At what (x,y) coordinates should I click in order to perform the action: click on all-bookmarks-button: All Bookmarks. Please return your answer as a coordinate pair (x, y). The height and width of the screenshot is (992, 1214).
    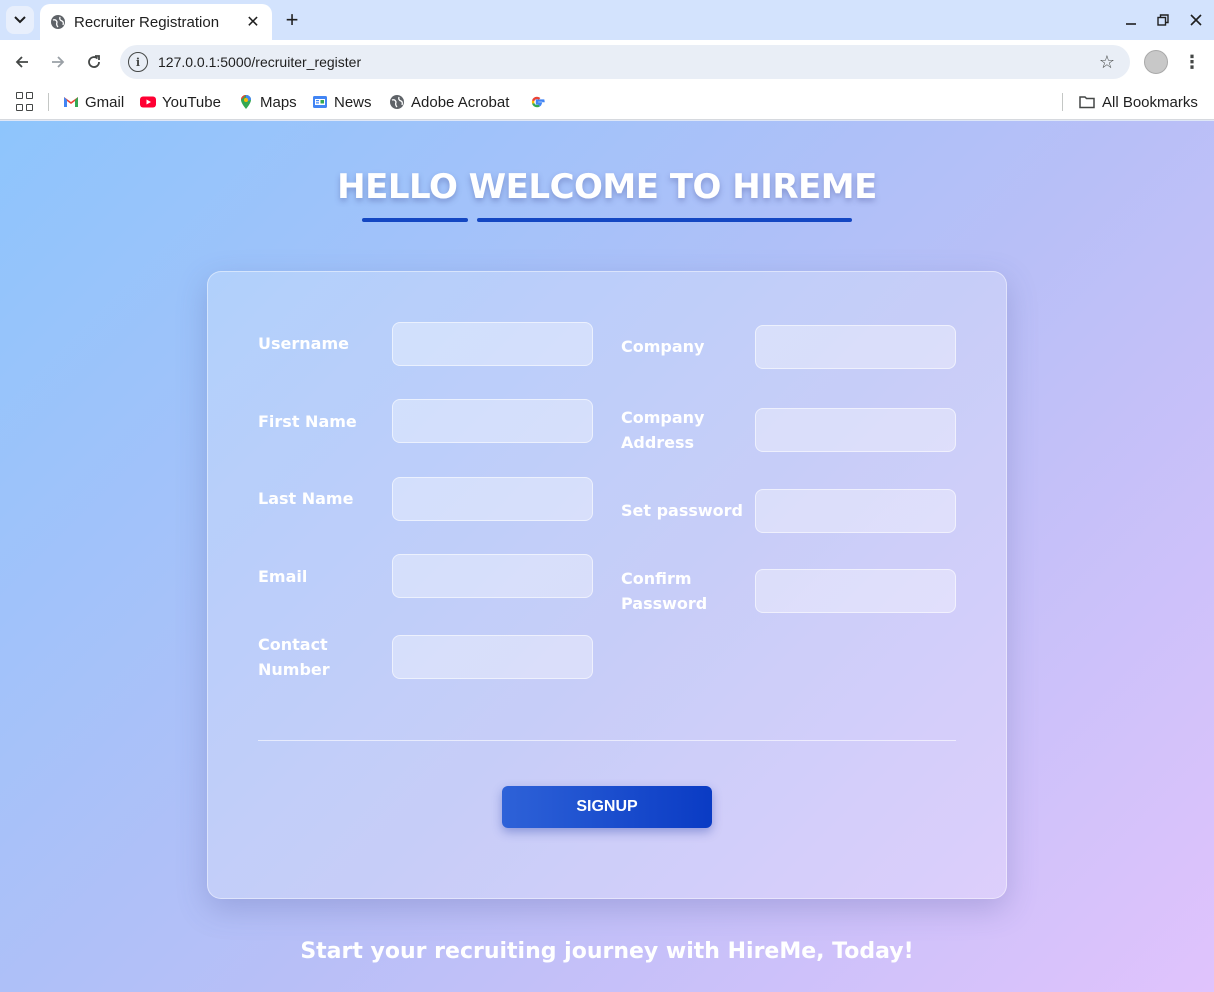
    Looking at the image, I should click on (1138, 102).